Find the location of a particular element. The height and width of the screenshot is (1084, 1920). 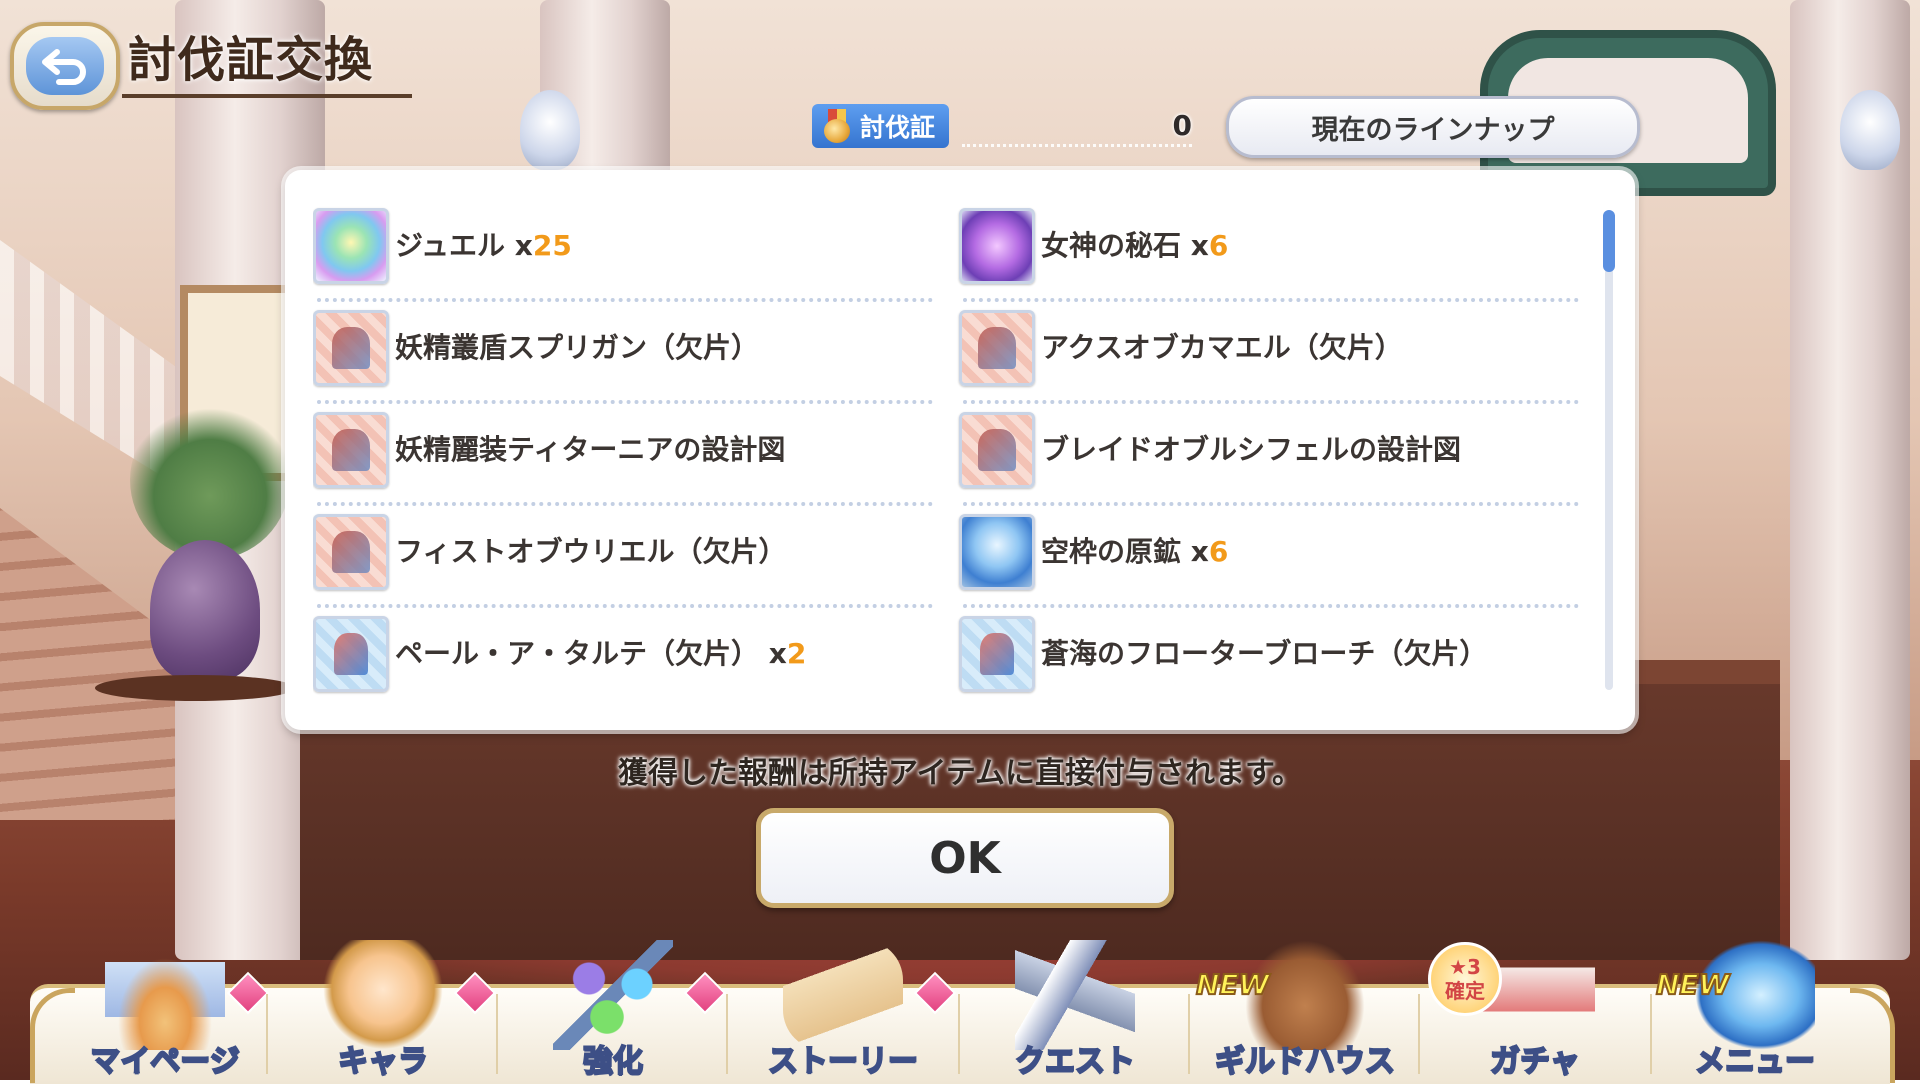

goddess-stone-icon is located at coordinates (997, 246).